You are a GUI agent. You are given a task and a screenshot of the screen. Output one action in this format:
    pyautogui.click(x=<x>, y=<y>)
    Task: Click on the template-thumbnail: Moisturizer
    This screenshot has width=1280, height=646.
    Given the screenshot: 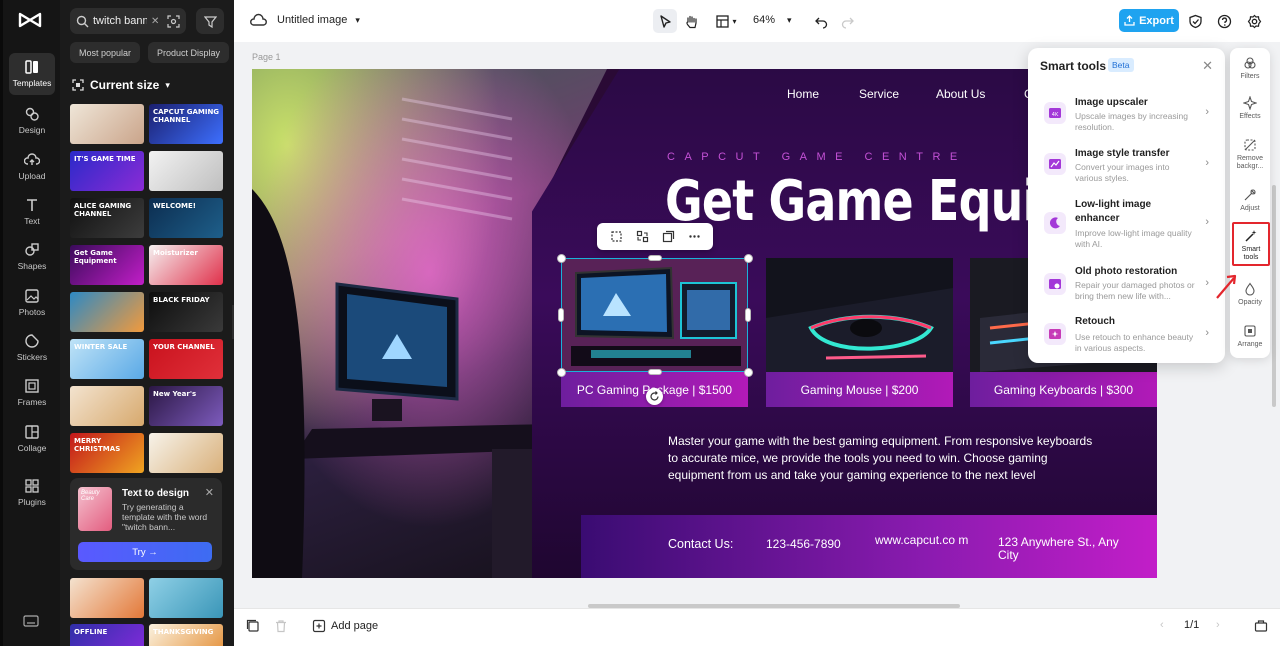 What is the action you would take?
    pyautogui.click(x=186, y=265)
    